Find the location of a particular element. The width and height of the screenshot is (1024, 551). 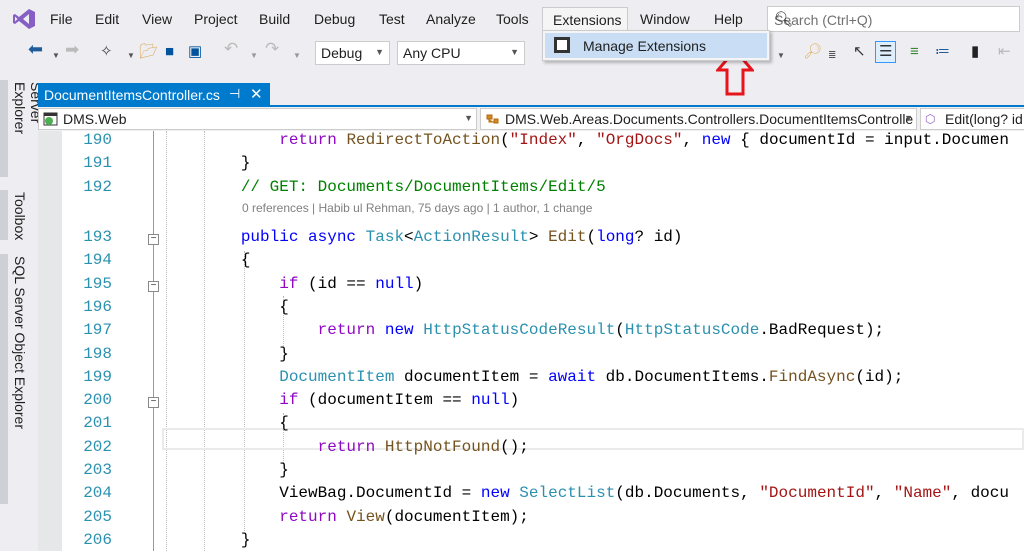

menu-project: Project is located at coordinates (216, 19).